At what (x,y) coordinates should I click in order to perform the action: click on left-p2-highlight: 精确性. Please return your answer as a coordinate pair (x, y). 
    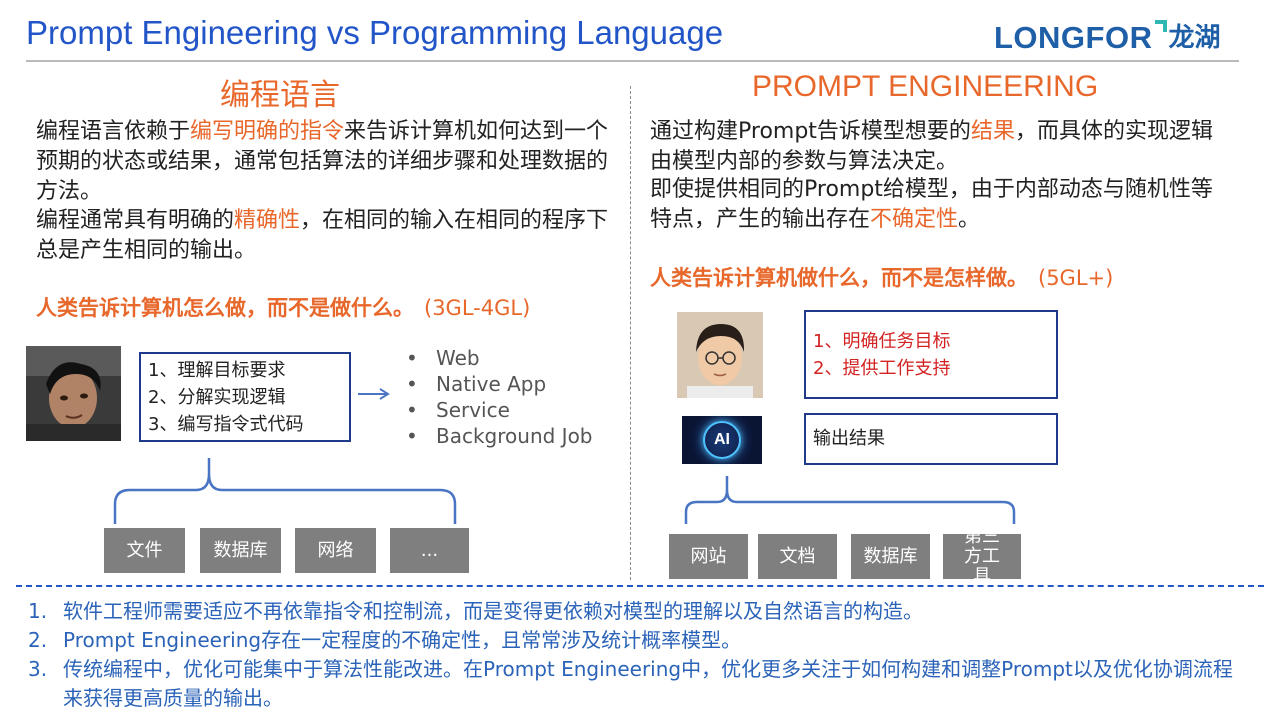
    Looking at the image, I should click on (267, 220).